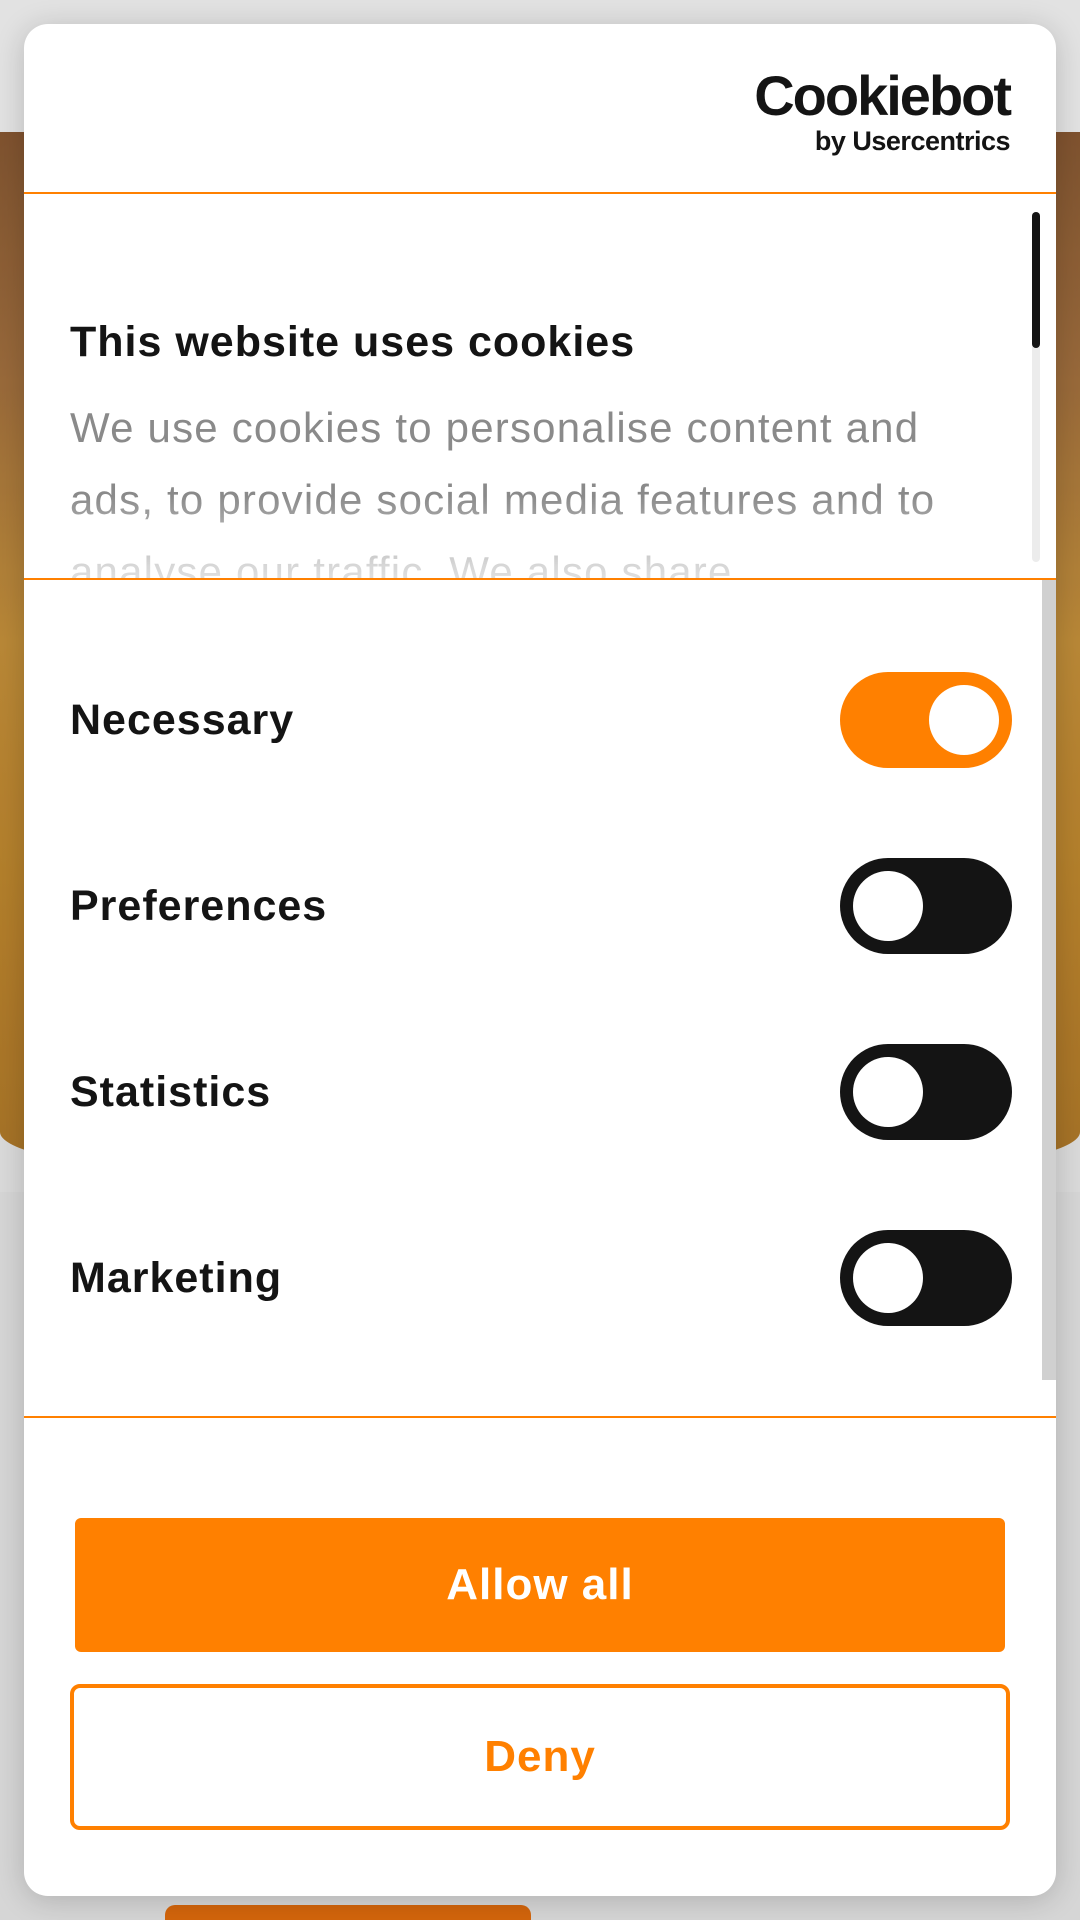  I want to click on allow-all-button: Allow all, so click(540, 1585).